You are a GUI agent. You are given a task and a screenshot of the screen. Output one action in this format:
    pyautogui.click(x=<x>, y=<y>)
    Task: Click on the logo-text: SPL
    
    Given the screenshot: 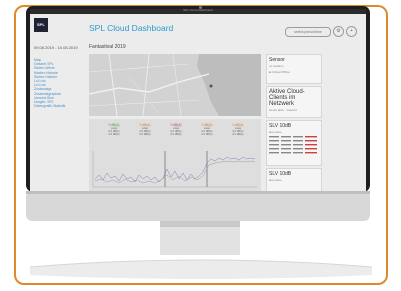 What is the action you would take?
    pyautogui.click(x=41, y=24)
    